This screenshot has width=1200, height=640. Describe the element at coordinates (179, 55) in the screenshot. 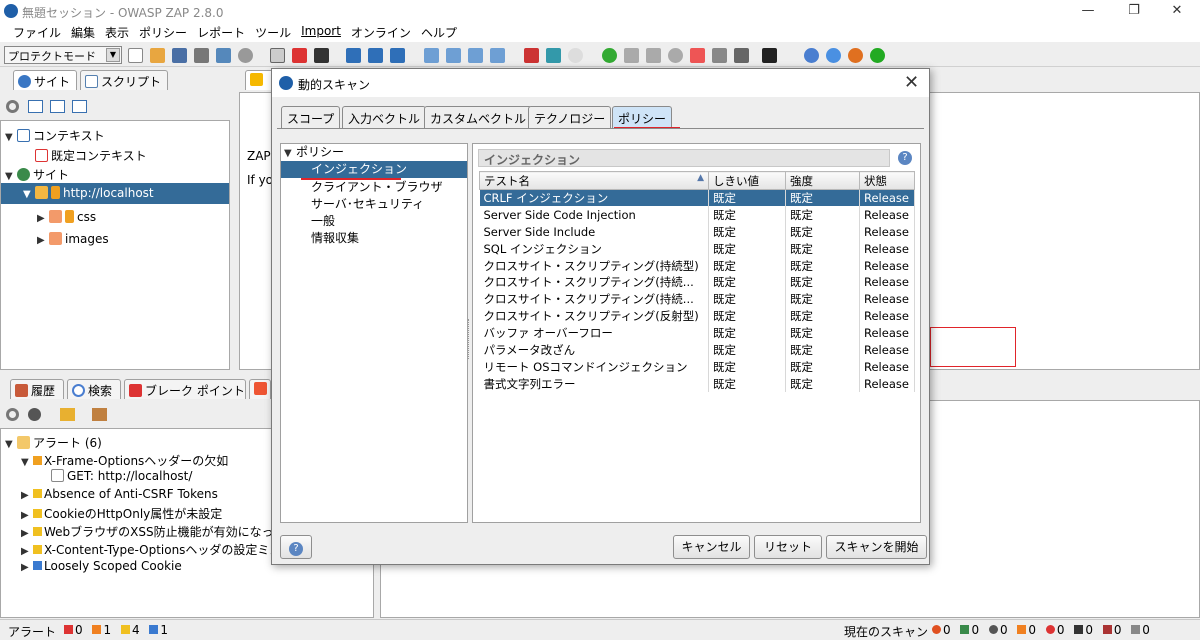

I see `save-session-icon` at that location.